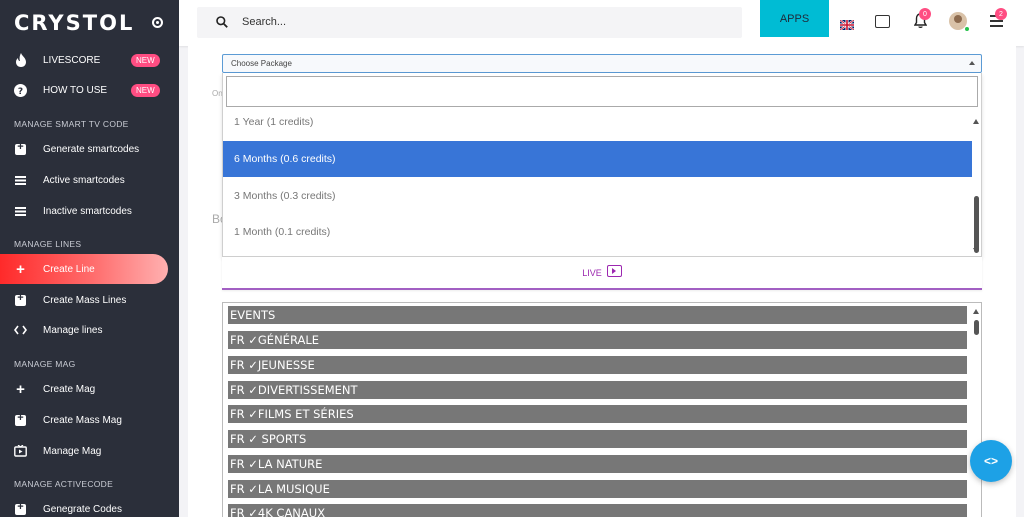  Describe the element at coordinates (794, 18) in the screenshot. I see `apps-button: APPS` at that location.